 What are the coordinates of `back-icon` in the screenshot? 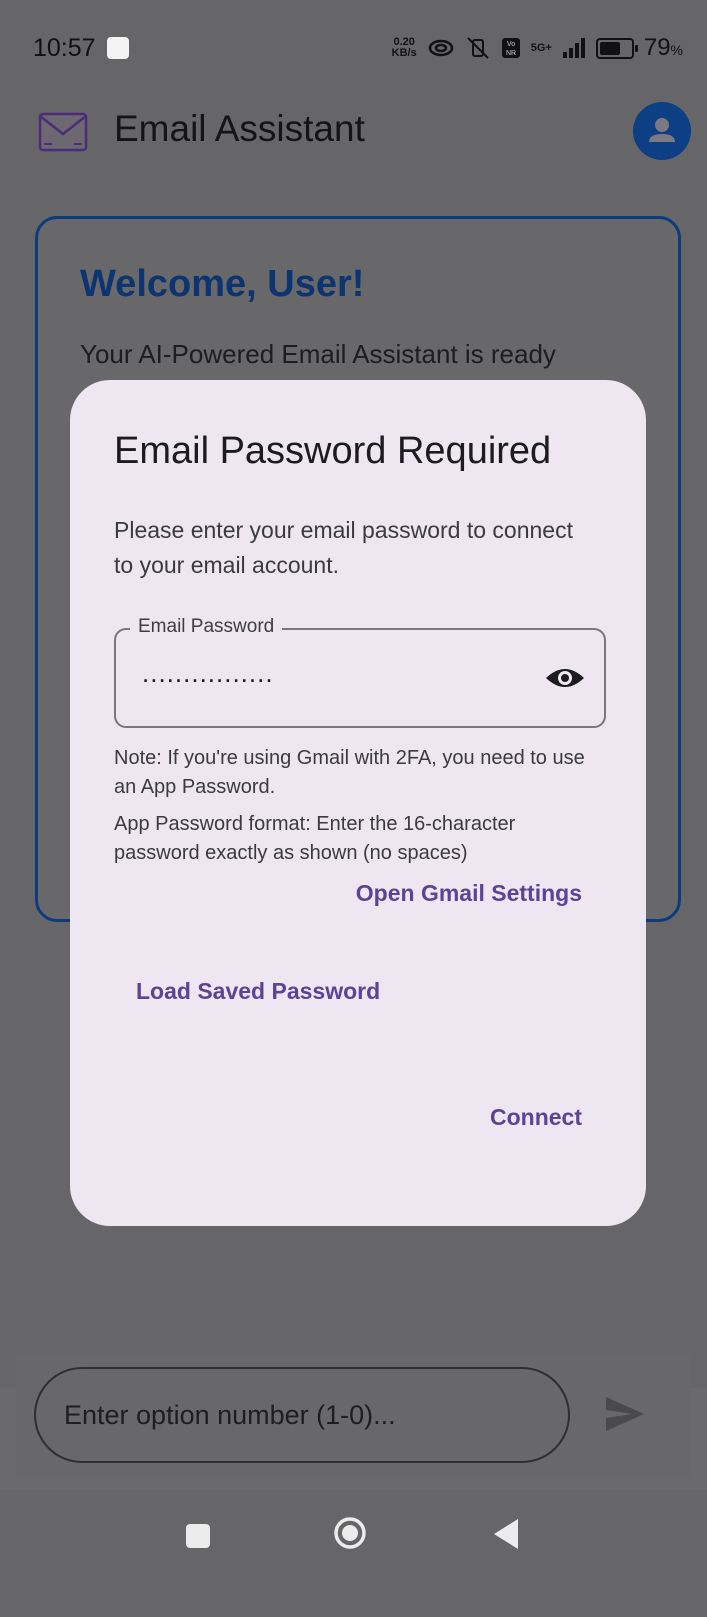 It's located at (506, 1534).